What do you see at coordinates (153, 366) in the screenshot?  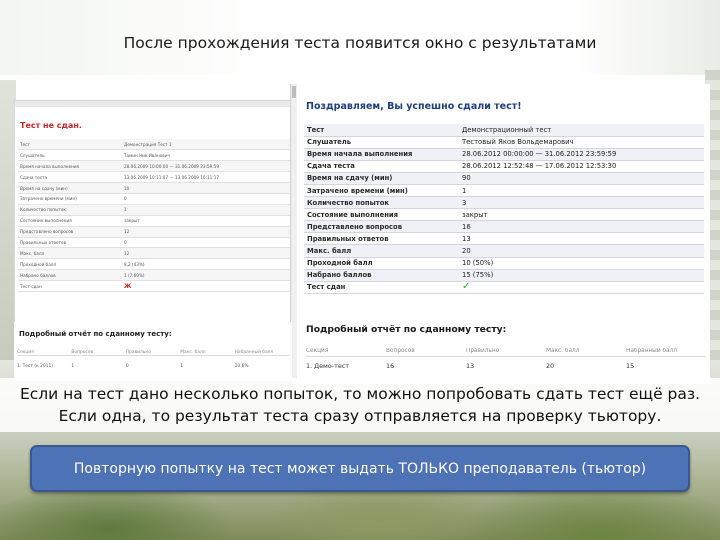 I see `failed-detail-row: 1. Тест (к 2011) 1 0 1 10.6%` at bounding box center [153, 366].